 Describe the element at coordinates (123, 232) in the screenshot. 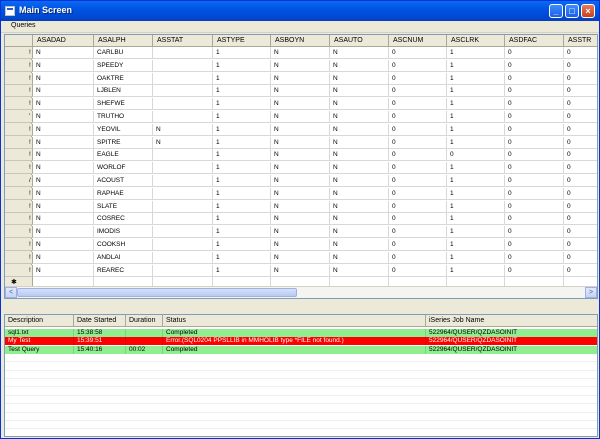

I see `grid-cell-asalph: IMODIS` at that location.